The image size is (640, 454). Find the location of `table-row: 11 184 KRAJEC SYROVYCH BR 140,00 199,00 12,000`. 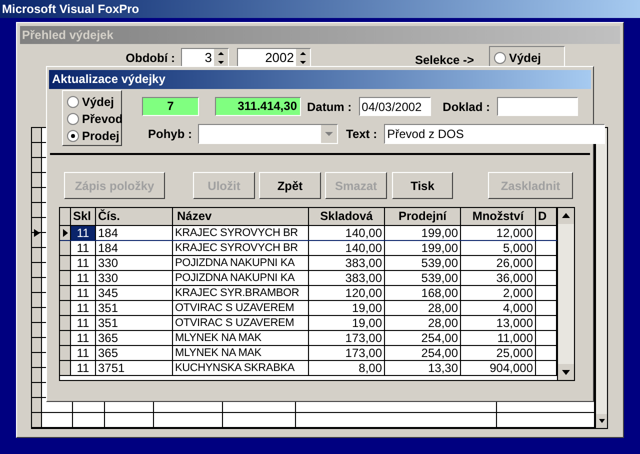

table-row: 11 184 KRAJEC SYROVYCH BR 140,00 199,00 12,000 is located at coordinates (308, 233).